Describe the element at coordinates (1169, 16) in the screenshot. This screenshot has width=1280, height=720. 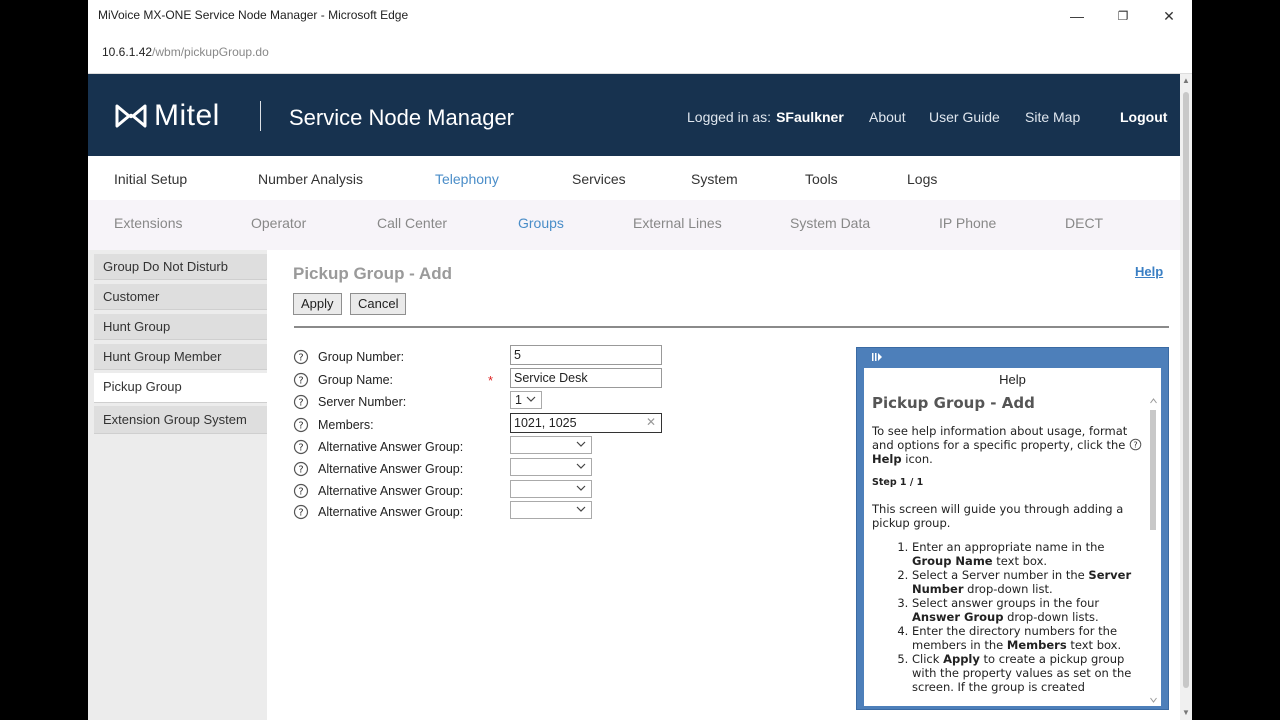
I see `close-button: ✕` at that location.